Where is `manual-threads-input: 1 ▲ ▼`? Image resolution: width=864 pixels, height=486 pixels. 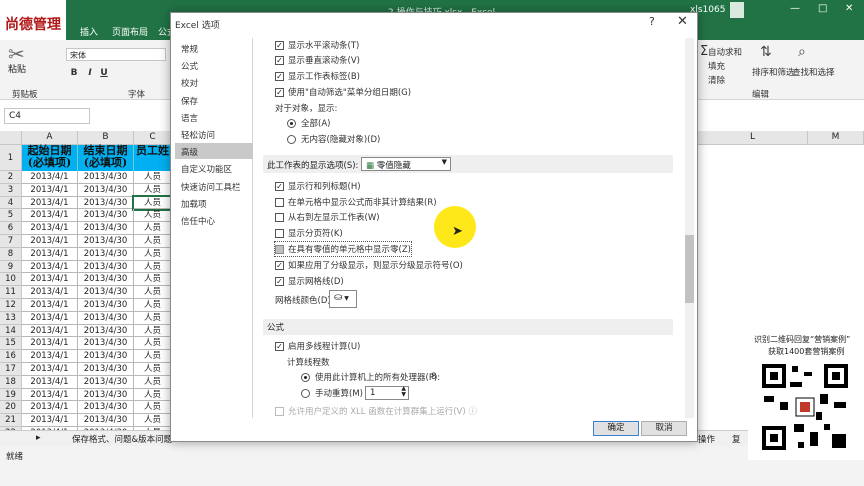 manual-threads-input: 1 ▲ ▼ is located at coordinates (387, 393).